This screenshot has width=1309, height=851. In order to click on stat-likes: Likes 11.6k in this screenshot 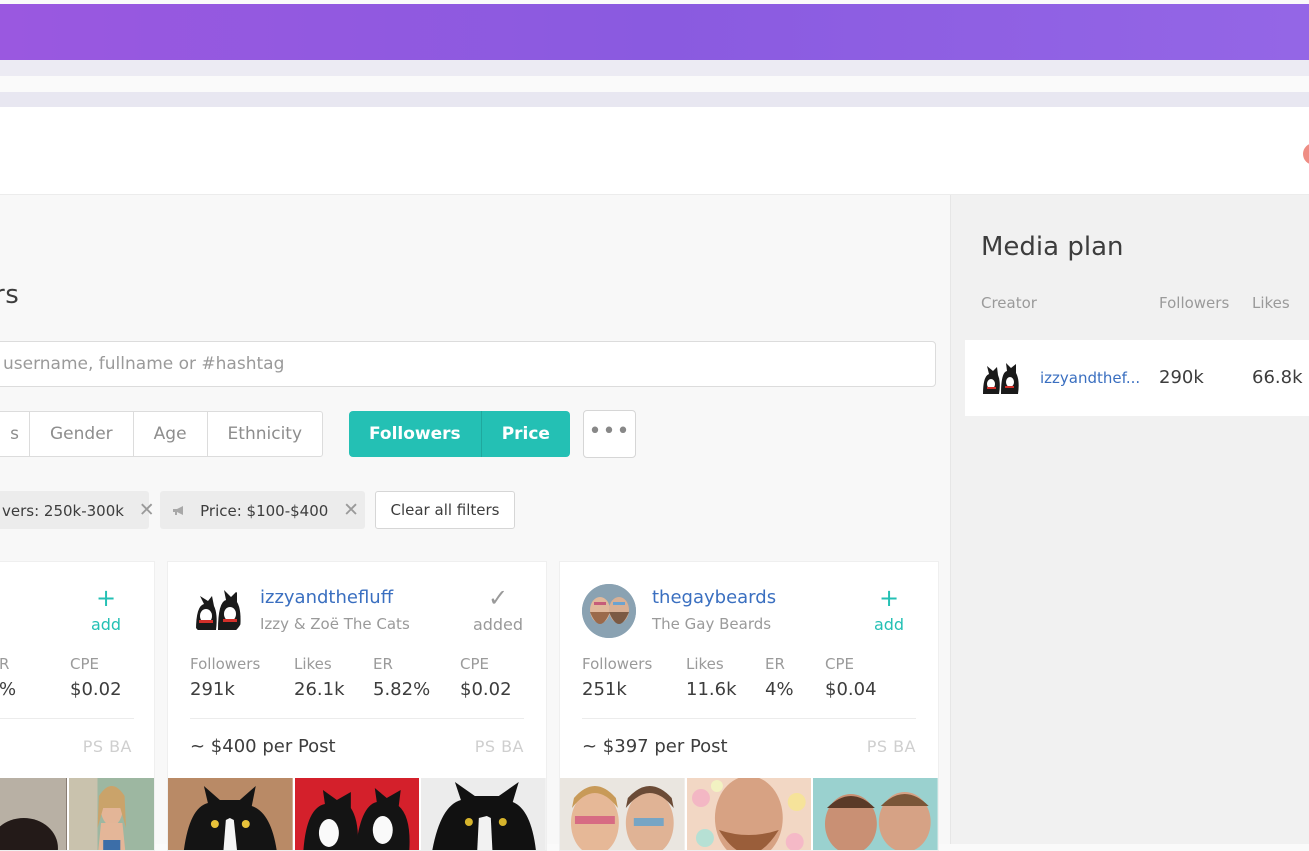, I will do `click(711, 677)`.